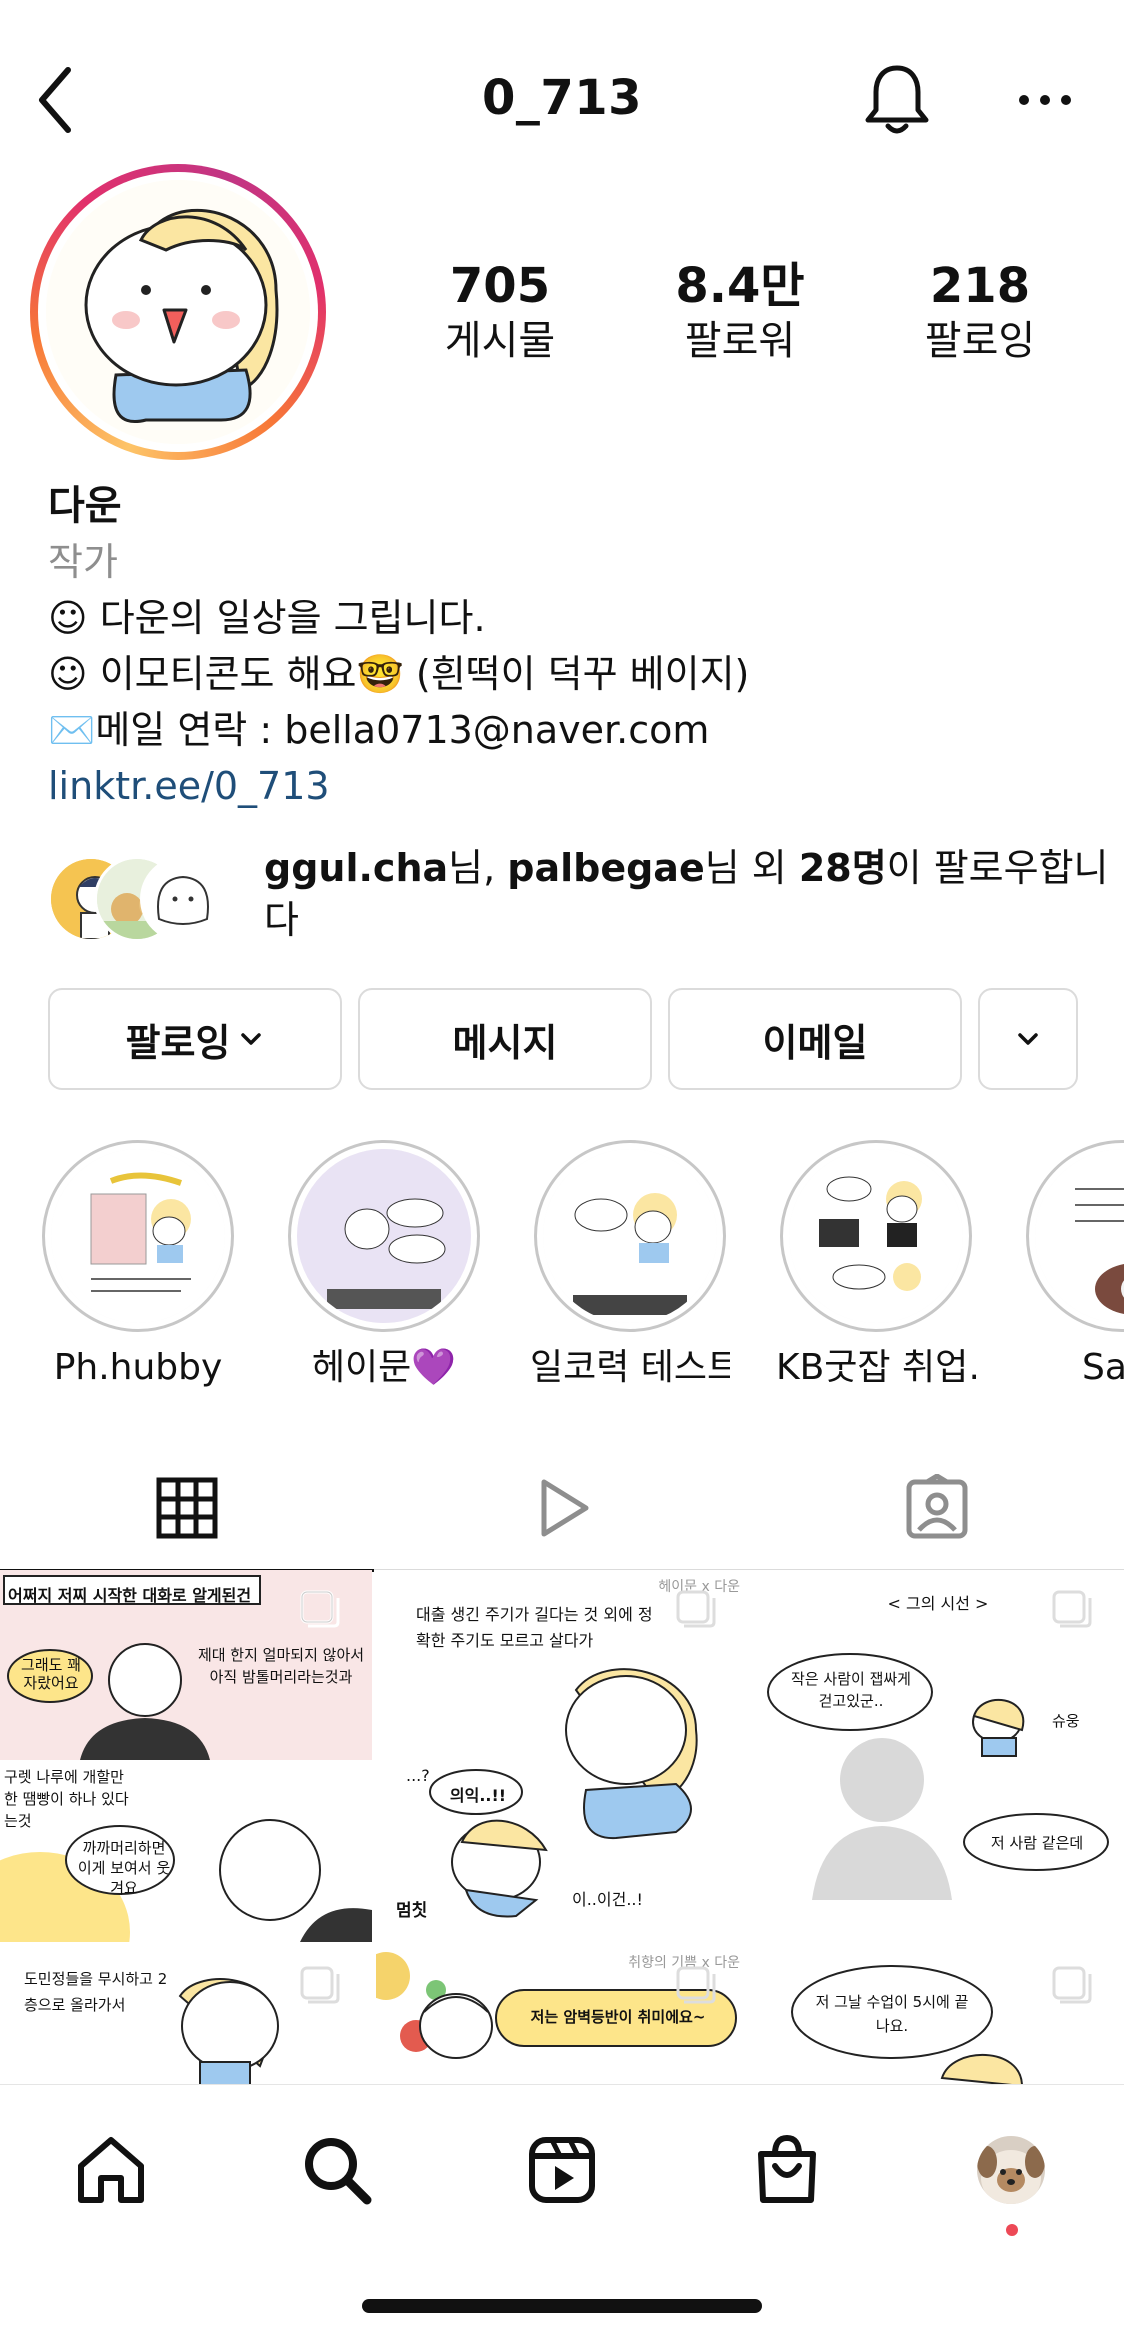 This screenshot has width=1124, height=2337. Describe the element at coordinates (751, 868) in the screenshot. I see `followed-by-suffix: 님 외` at that location.